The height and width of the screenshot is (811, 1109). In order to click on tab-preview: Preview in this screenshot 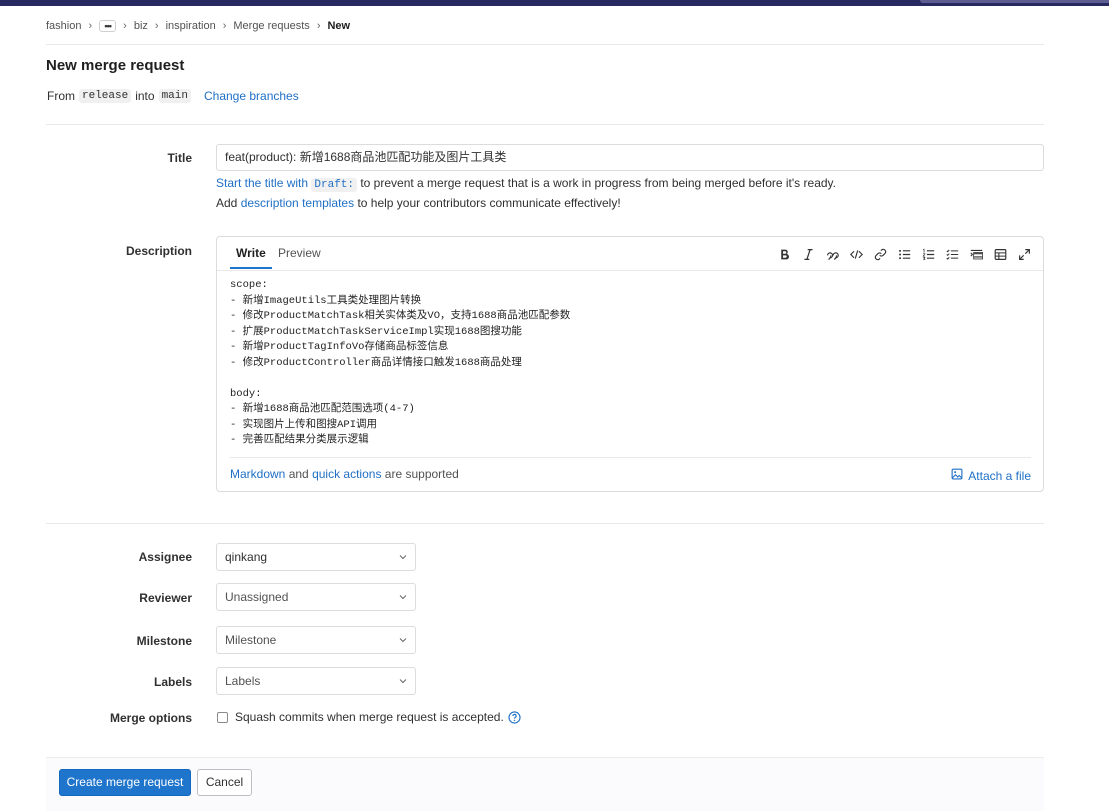, I will do `click(299, 253)`.